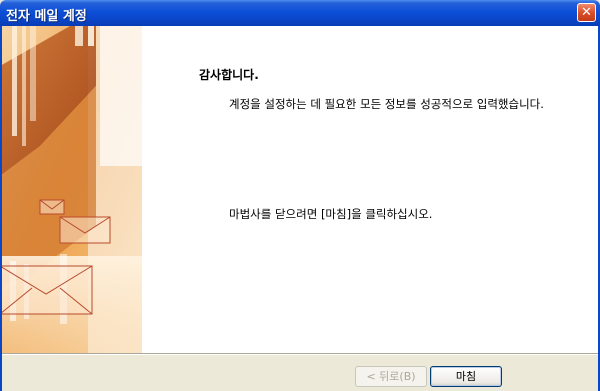 The image size is (600, 391). I want to click on completion-message: 계정을 설정하는 데 필요한 모든 정보를 성공적으로 입력했습니다., so click(386, 104).